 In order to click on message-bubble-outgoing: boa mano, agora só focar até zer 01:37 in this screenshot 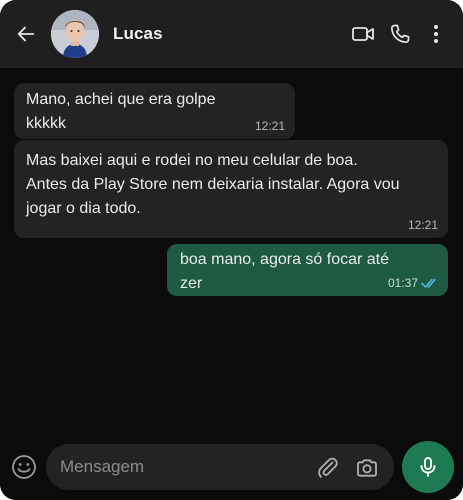, I will do `click(307, 270)`.